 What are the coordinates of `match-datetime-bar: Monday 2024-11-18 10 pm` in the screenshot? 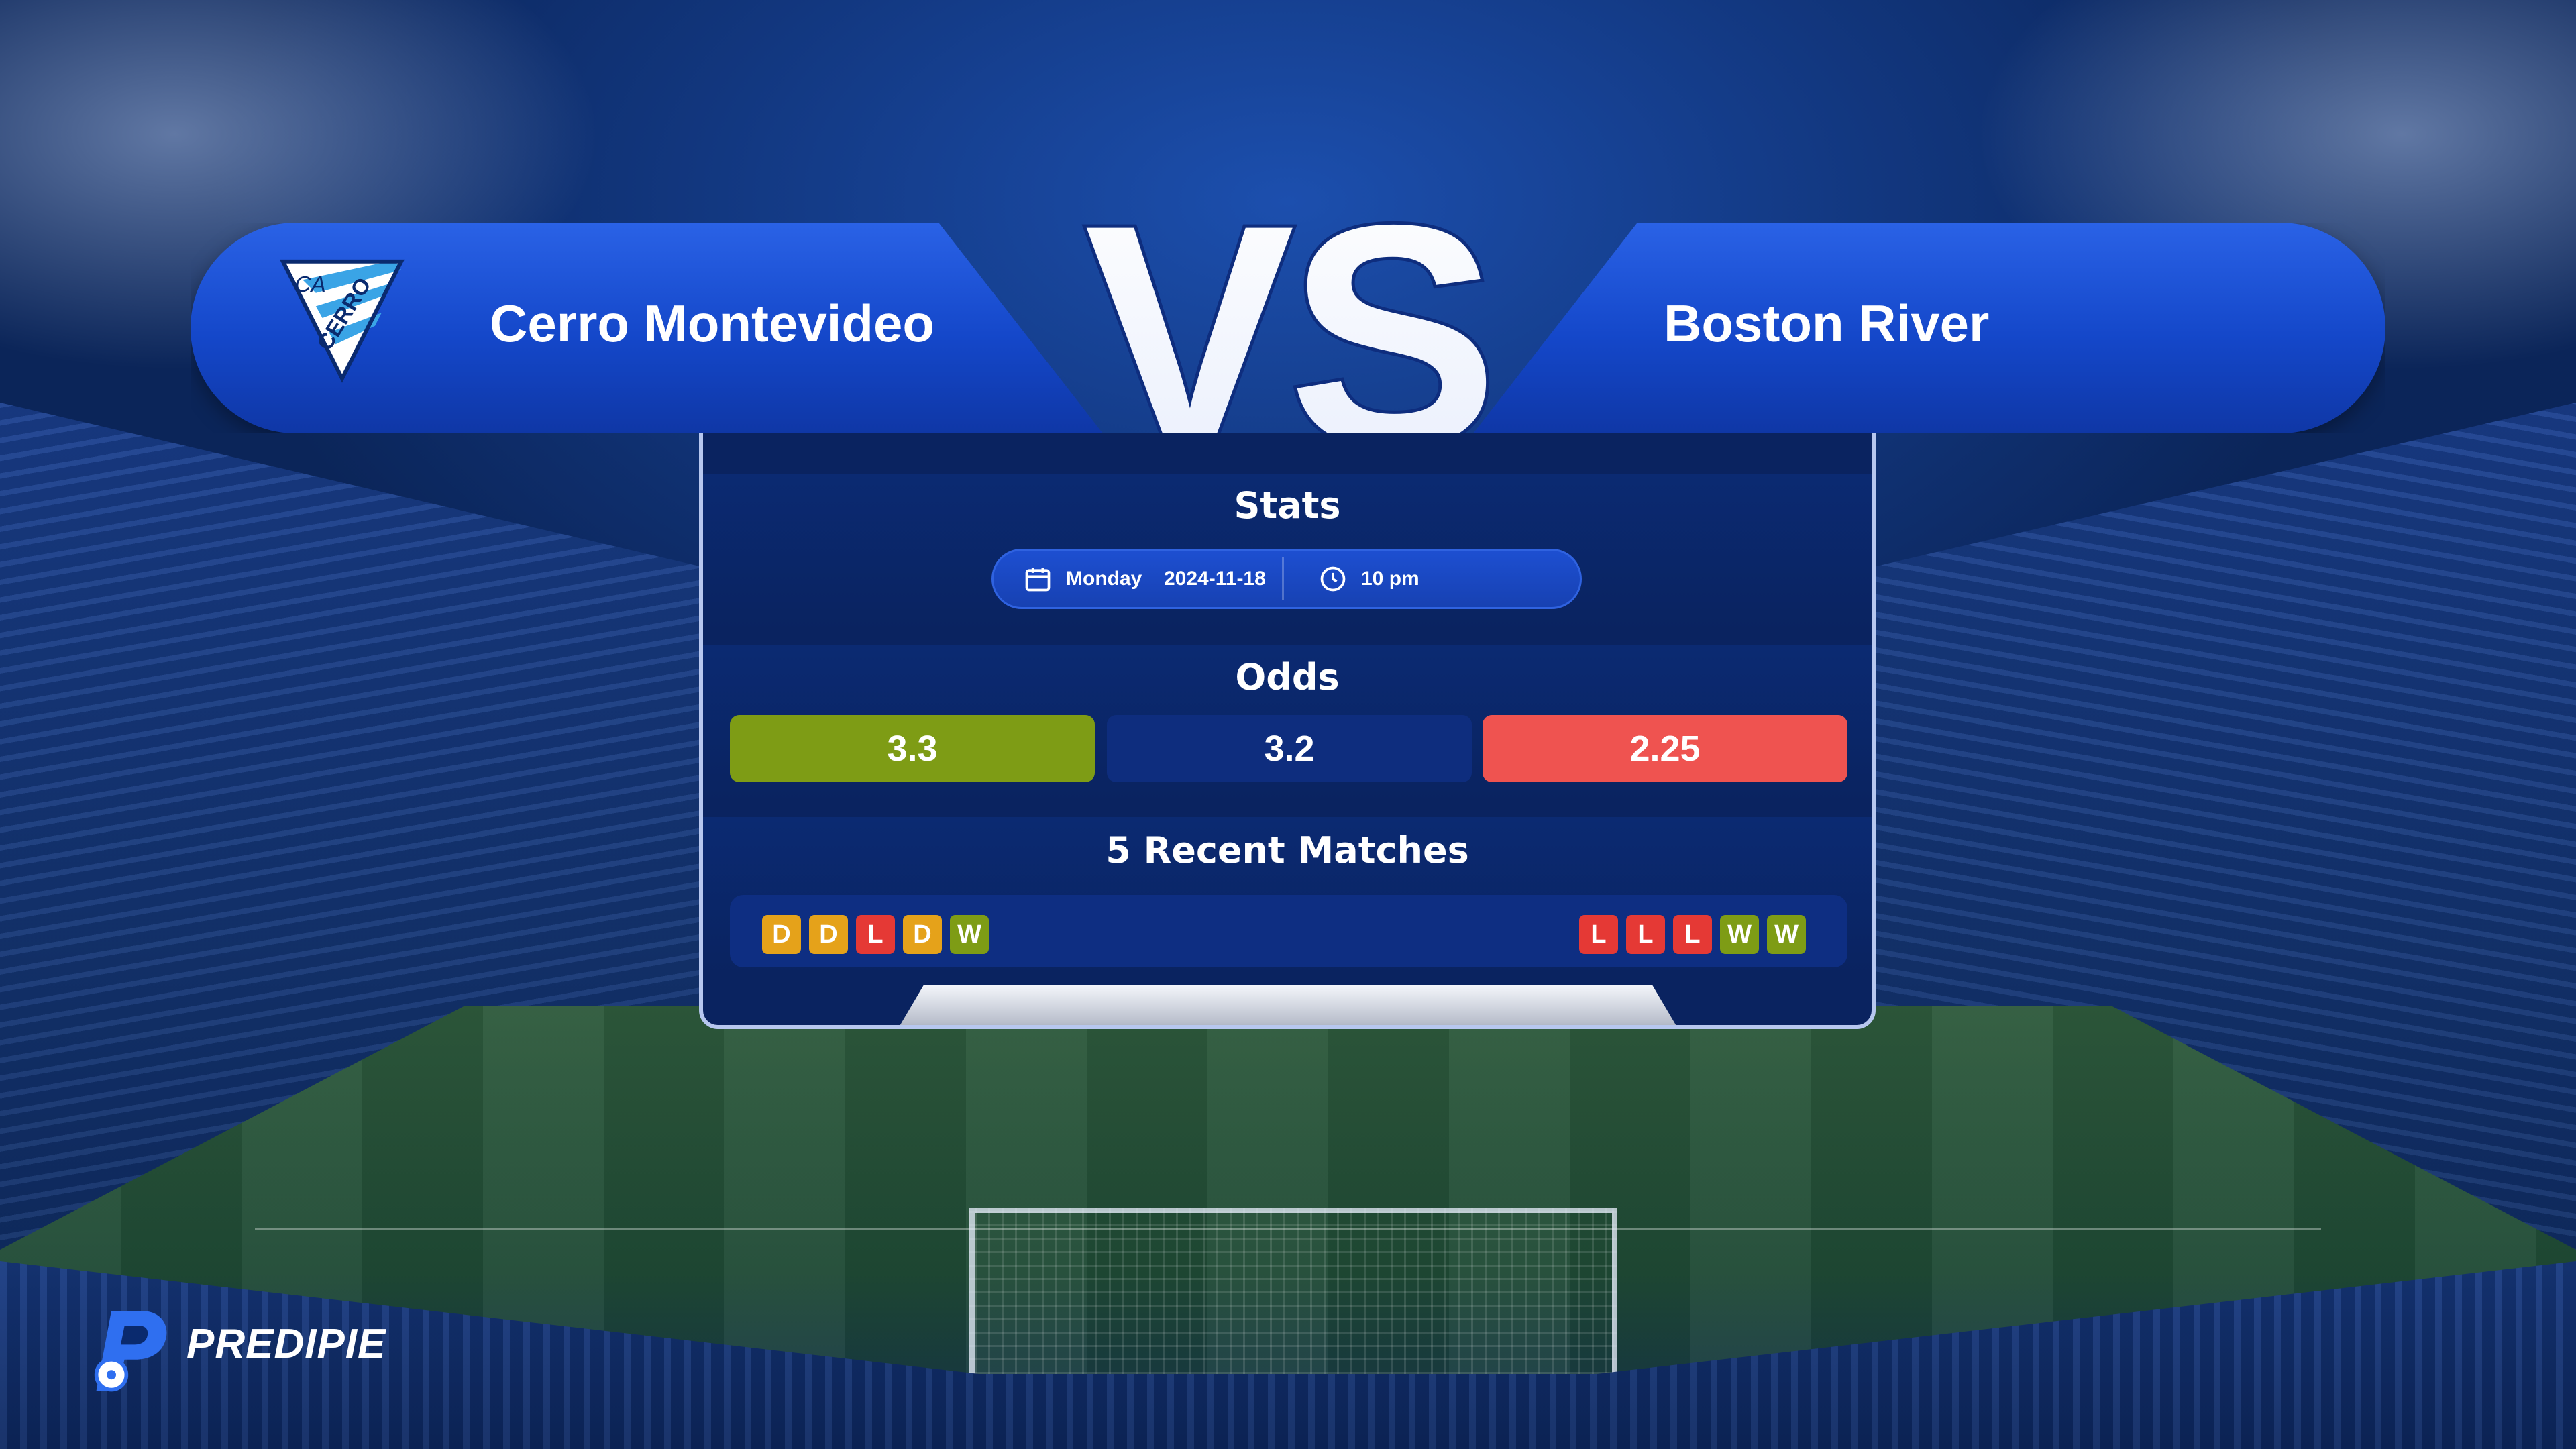 It's located at (1286, 579).